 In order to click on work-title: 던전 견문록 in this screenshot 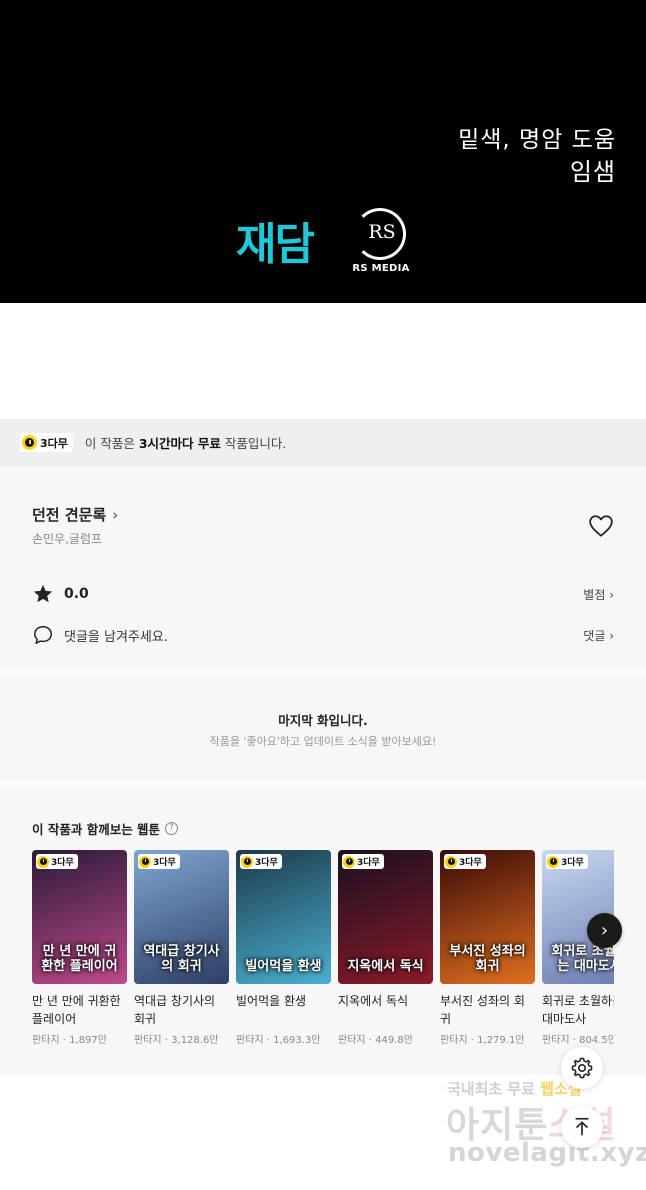, I will do `click(69, 515)`.